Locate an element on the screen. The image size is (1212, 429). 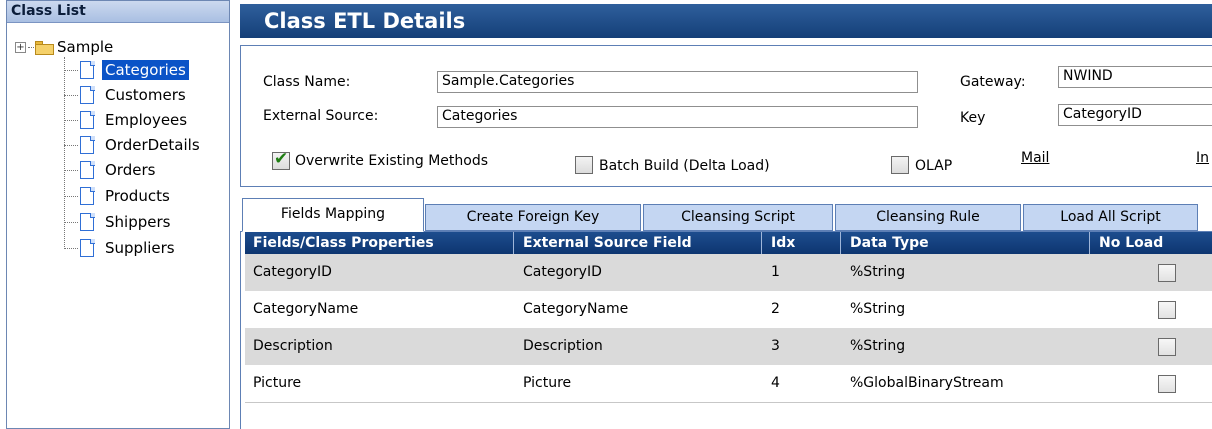
tree-item-label: Suppliers is located at coordinates (140, 248).